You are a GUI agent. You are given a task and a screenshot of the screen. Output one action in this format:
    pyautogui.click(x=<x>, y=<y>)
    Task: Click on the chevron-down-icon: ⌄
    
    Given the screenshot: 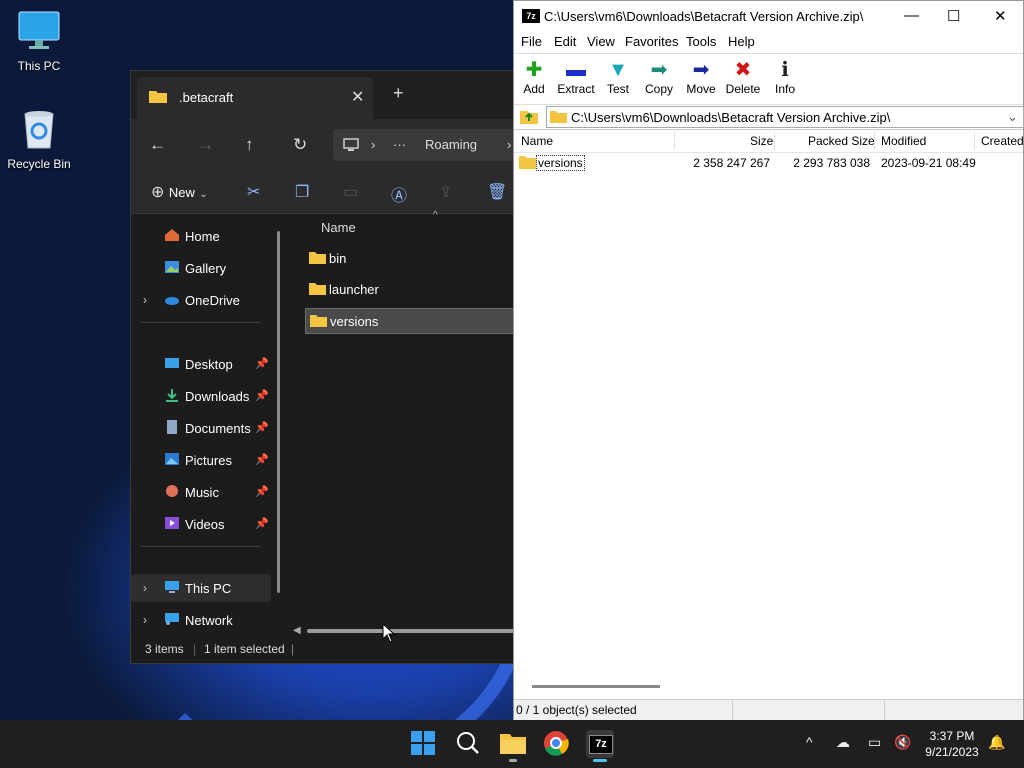 What is the action you would take?
    pyautogui.click(x=1012, y=117)
    